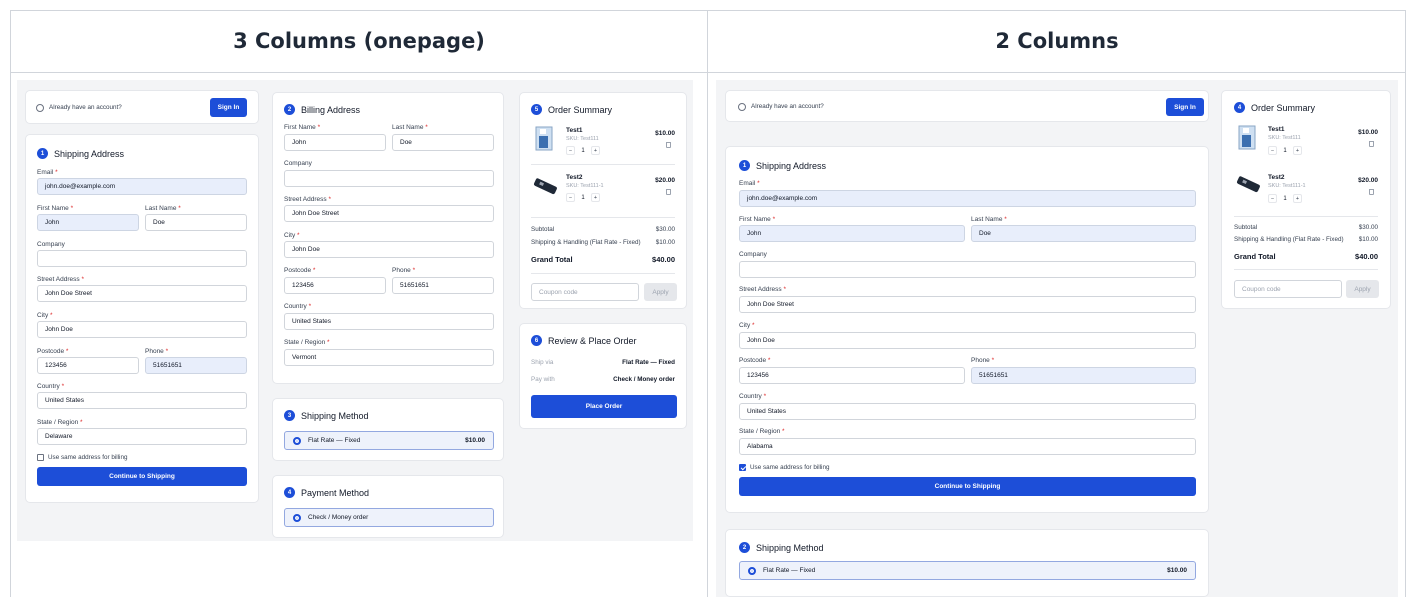  Describe the element at coordinates (744, 165) in the screenshot. I see `step-badge: 1` at that location.